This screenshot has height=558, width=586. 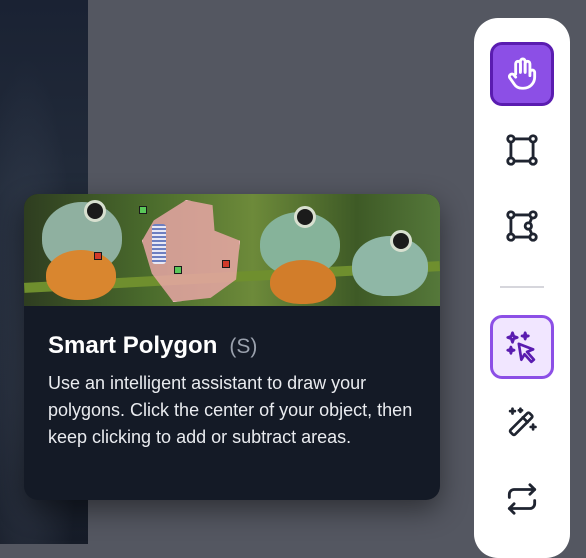 I want to click on hand-icon, so click(x=522, y=73).